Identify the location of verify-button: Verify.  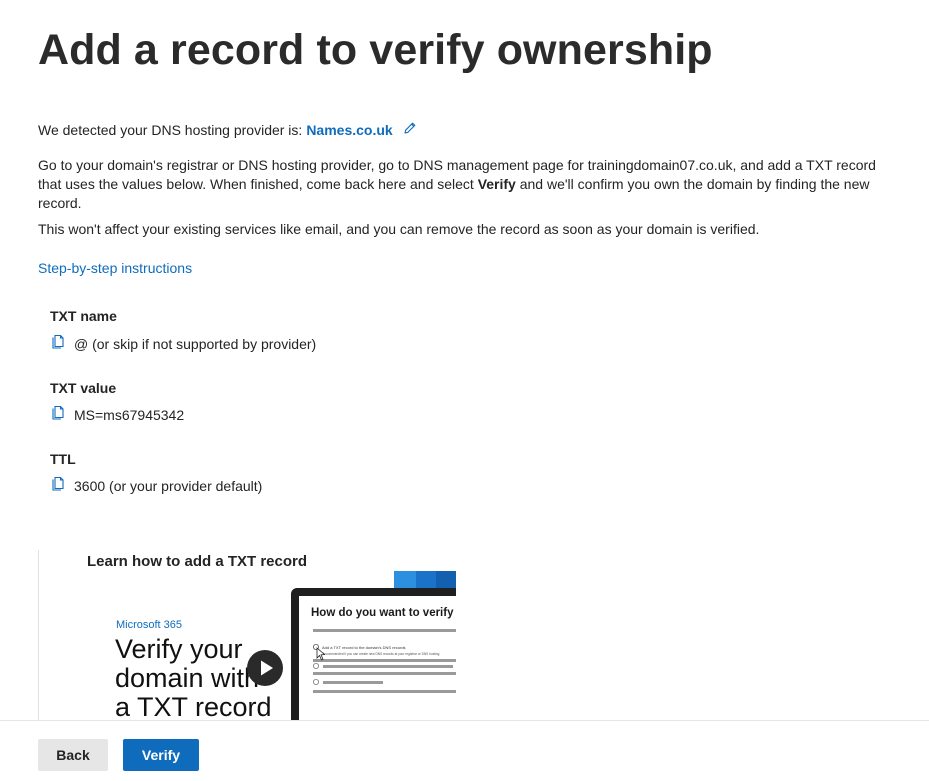
(161, 755).